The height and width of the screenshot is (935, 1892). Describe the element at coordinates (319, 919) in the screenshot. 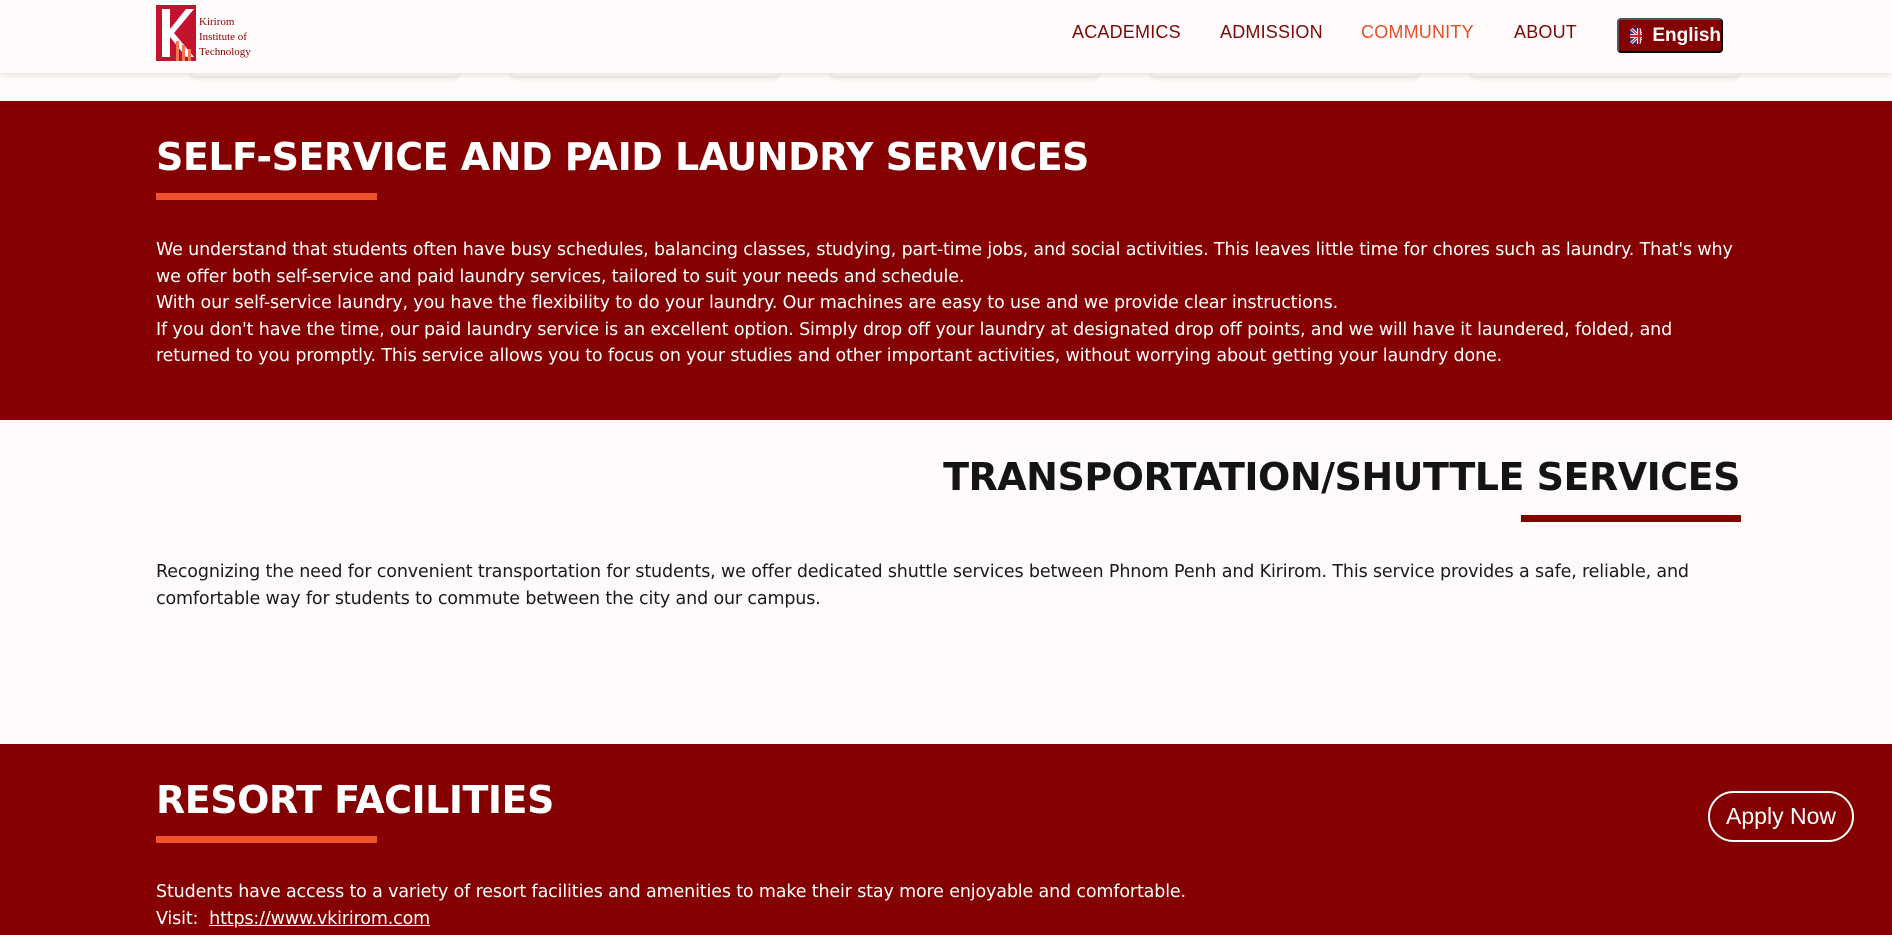

I see `vkirirom-link: https://www.vkirirom.com` at that location.